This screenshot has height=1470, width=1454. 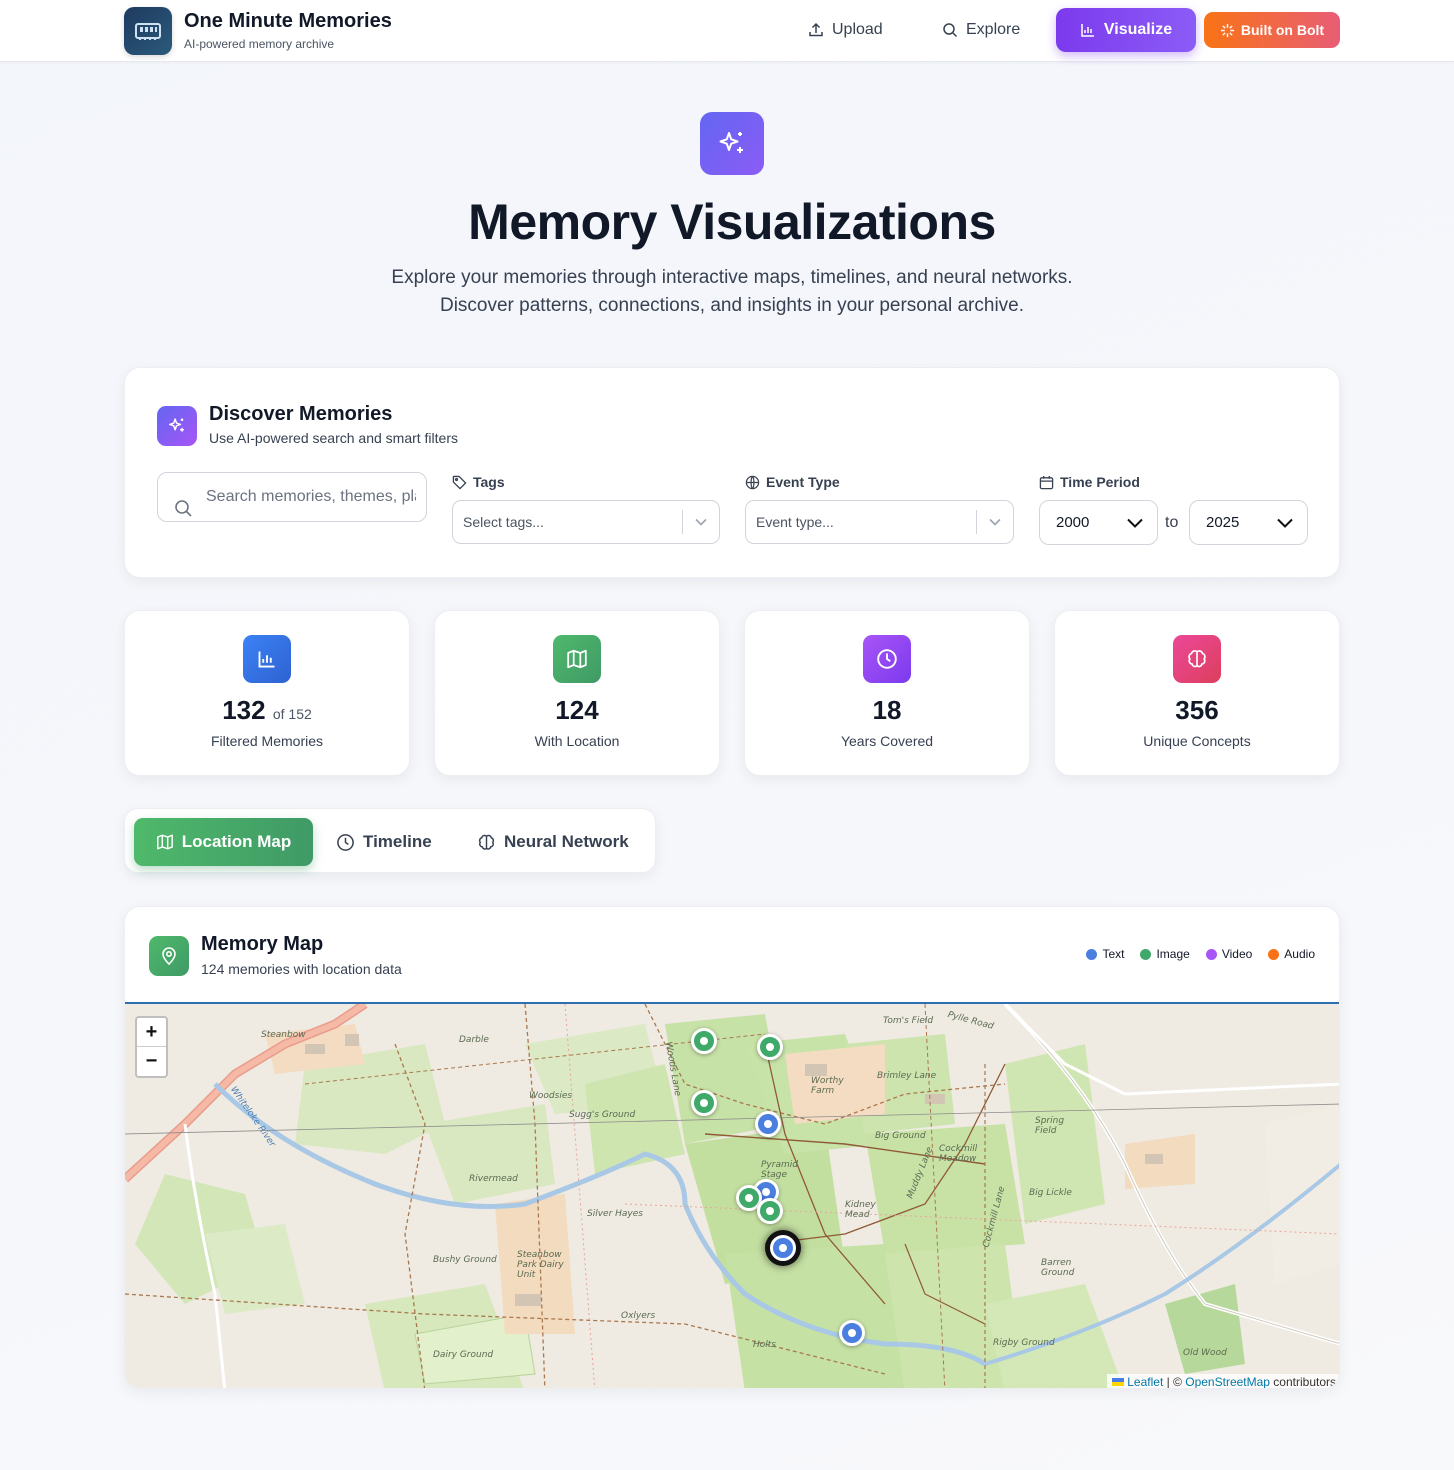 What do you see at coordinates (169, 956) in the screenshot?
I see `map-panel-badge` at bounding box center [169, 956].